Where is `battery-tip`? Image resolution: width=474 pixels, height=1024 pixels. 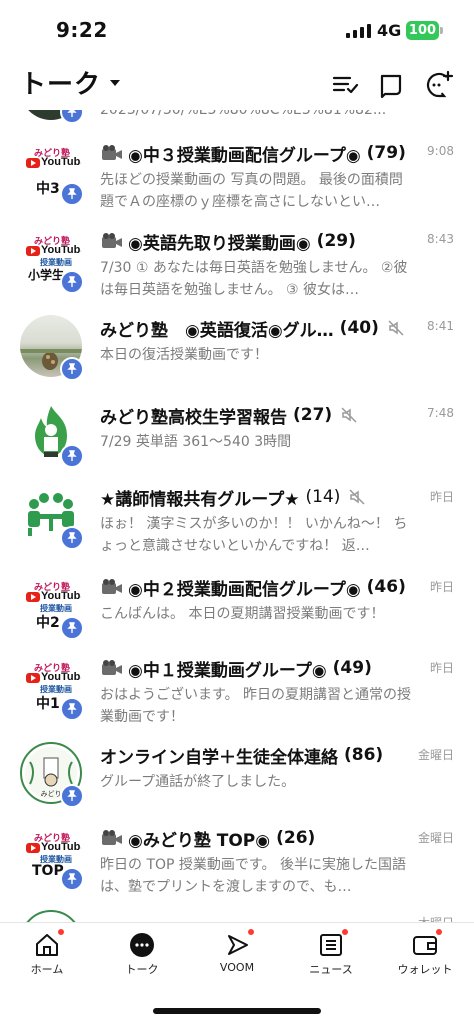
battery-tip is located at coordinates (441, 30).